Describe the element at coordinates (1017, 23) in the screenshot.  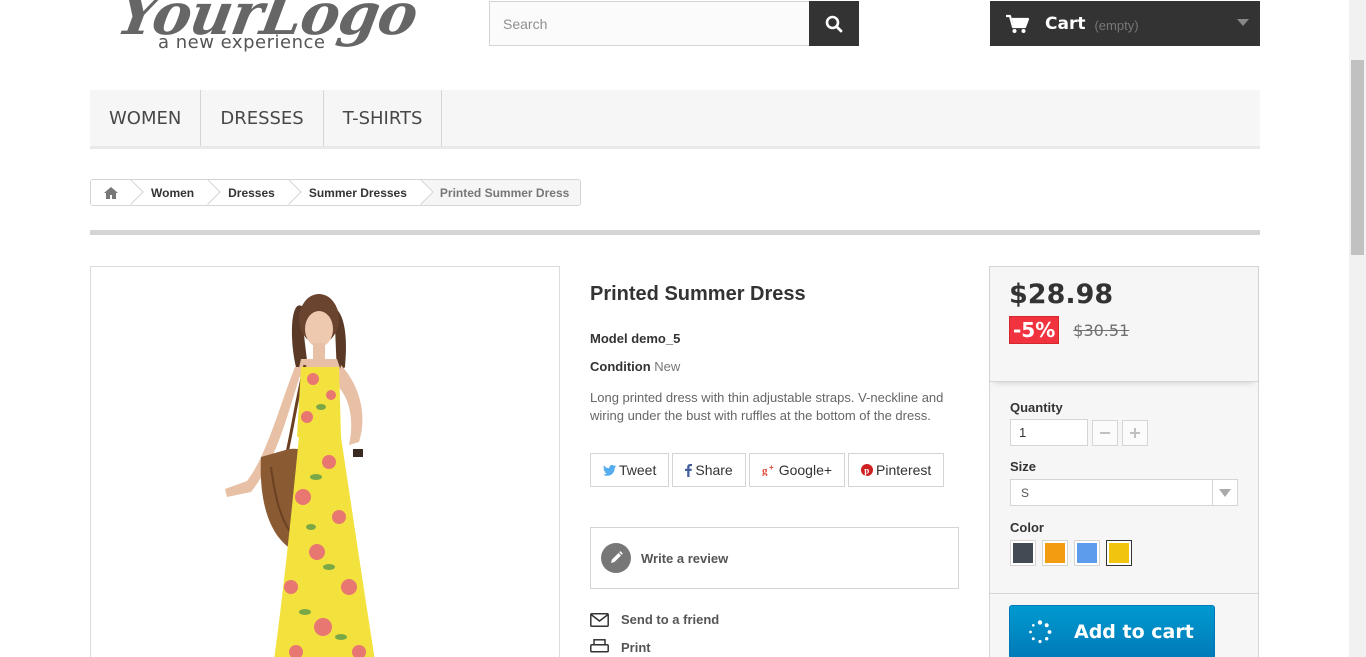
I see `shopping-cart-icon` at that location.